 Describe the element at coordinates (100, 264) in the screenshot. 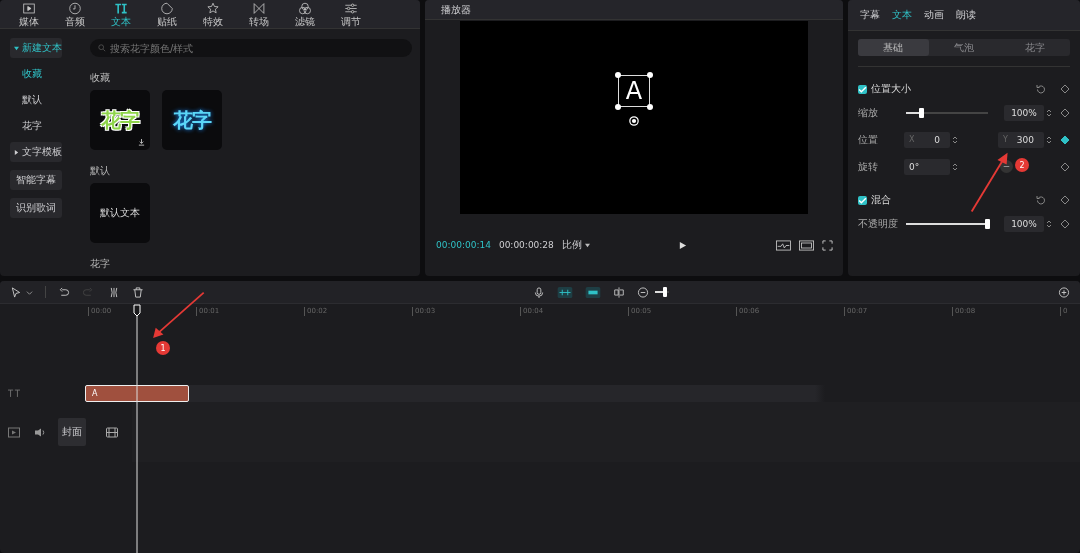

I see `section-title: 花字` at that location.